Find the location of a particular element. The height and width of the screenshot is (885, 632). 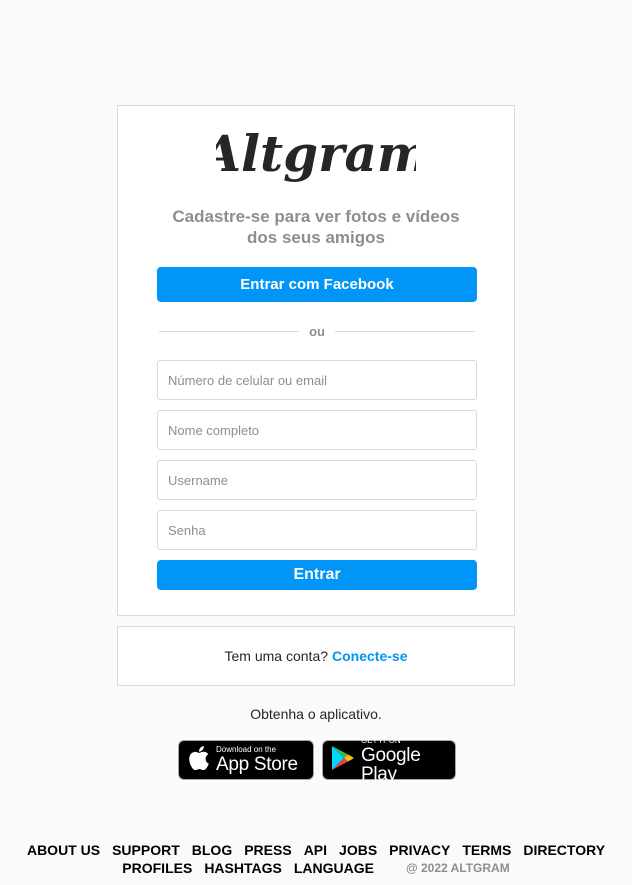

facebook-login-button: Entrar com Facebook is located at coordinates (317, 284).